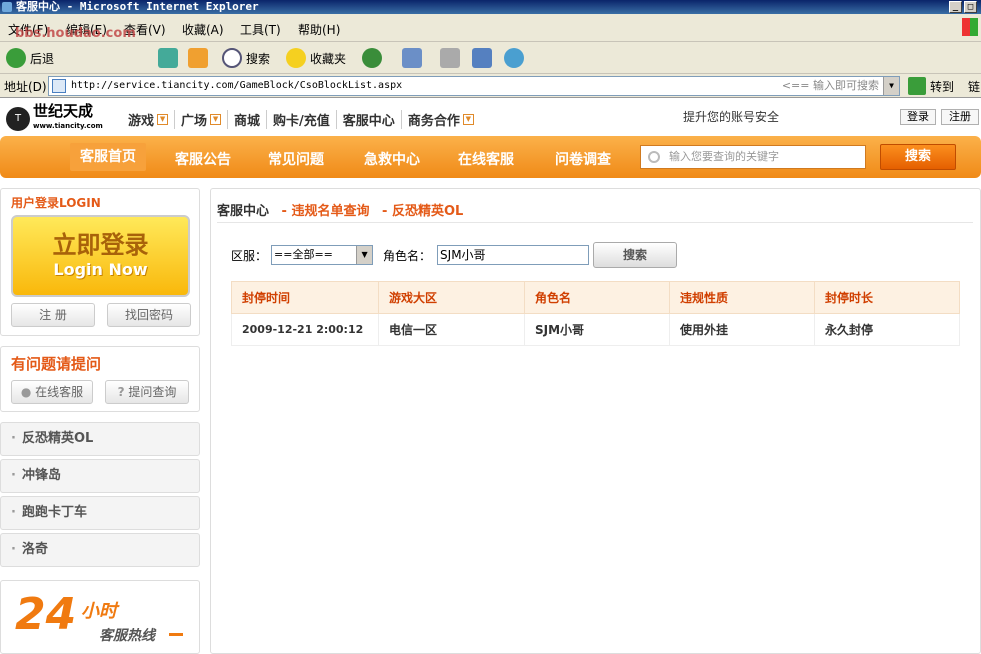  I want to click on nav-online-support: 在线客服, so click(486, 159).